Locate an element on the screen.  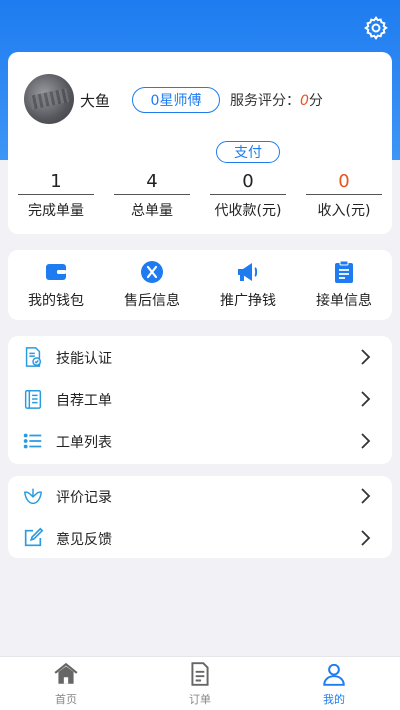
tab-orders: 订单 is located at coordinates (200, 684).